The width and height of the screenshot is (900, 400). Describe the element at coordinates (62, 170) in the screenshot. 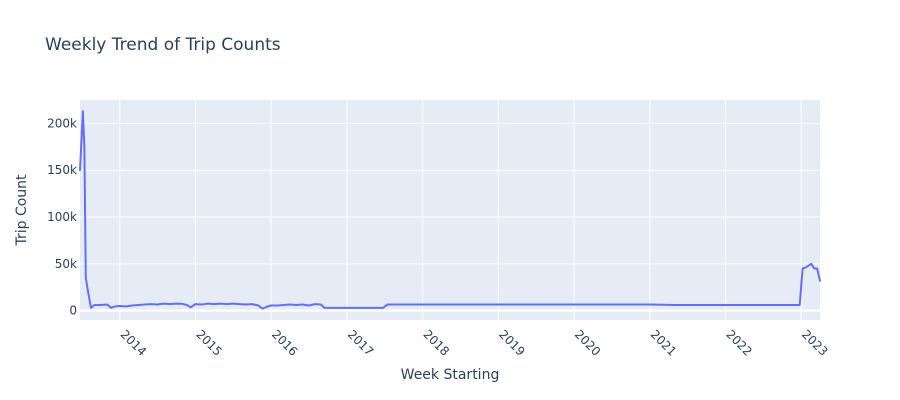

I see `y-tick-label-150k: 150k` at that location.